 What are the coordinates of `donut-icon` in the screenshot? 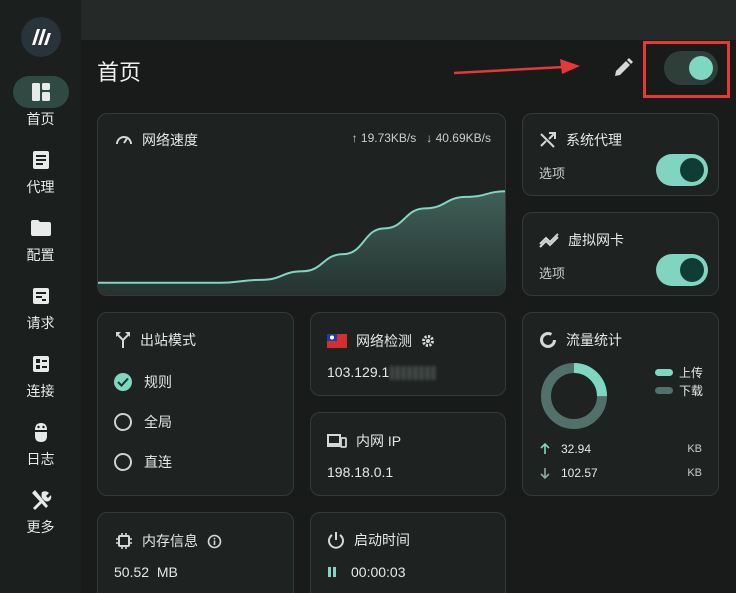 It's located at (548, 340).